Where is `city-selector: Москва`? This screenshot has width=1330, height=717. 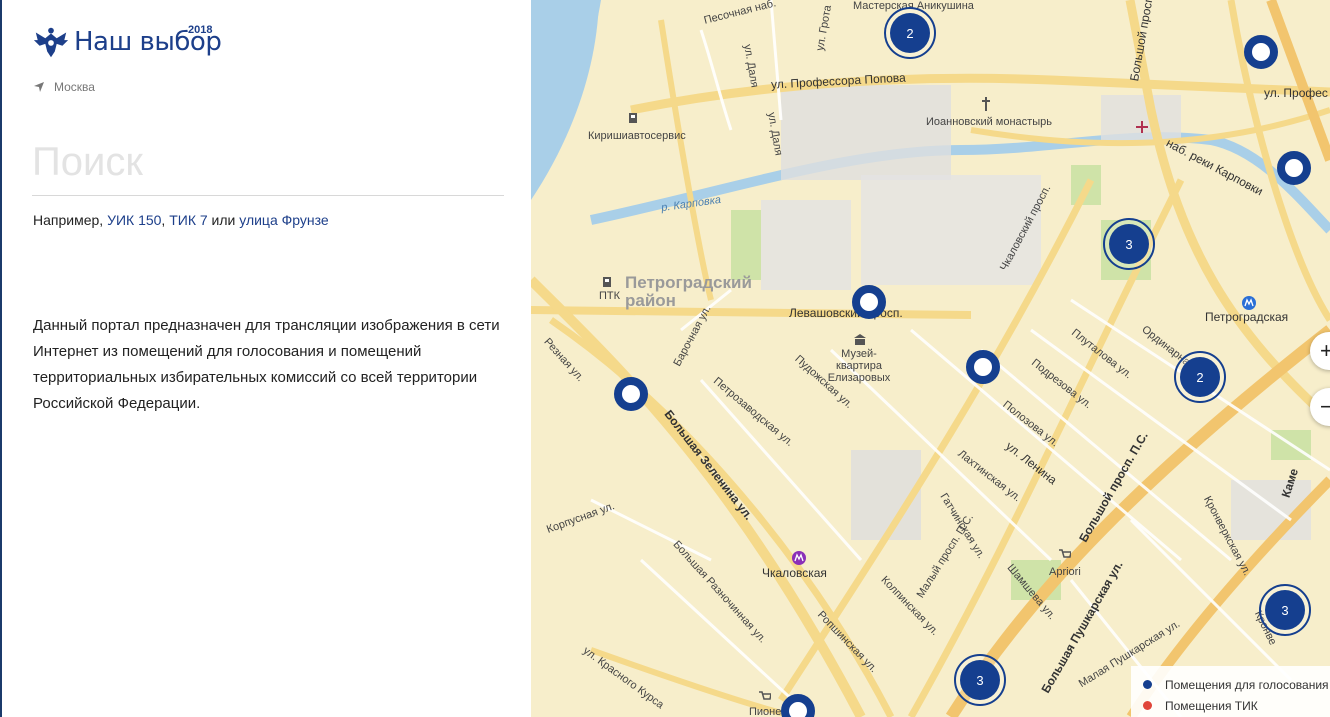
city-selector: Москва is located at coordinates (64, 87).